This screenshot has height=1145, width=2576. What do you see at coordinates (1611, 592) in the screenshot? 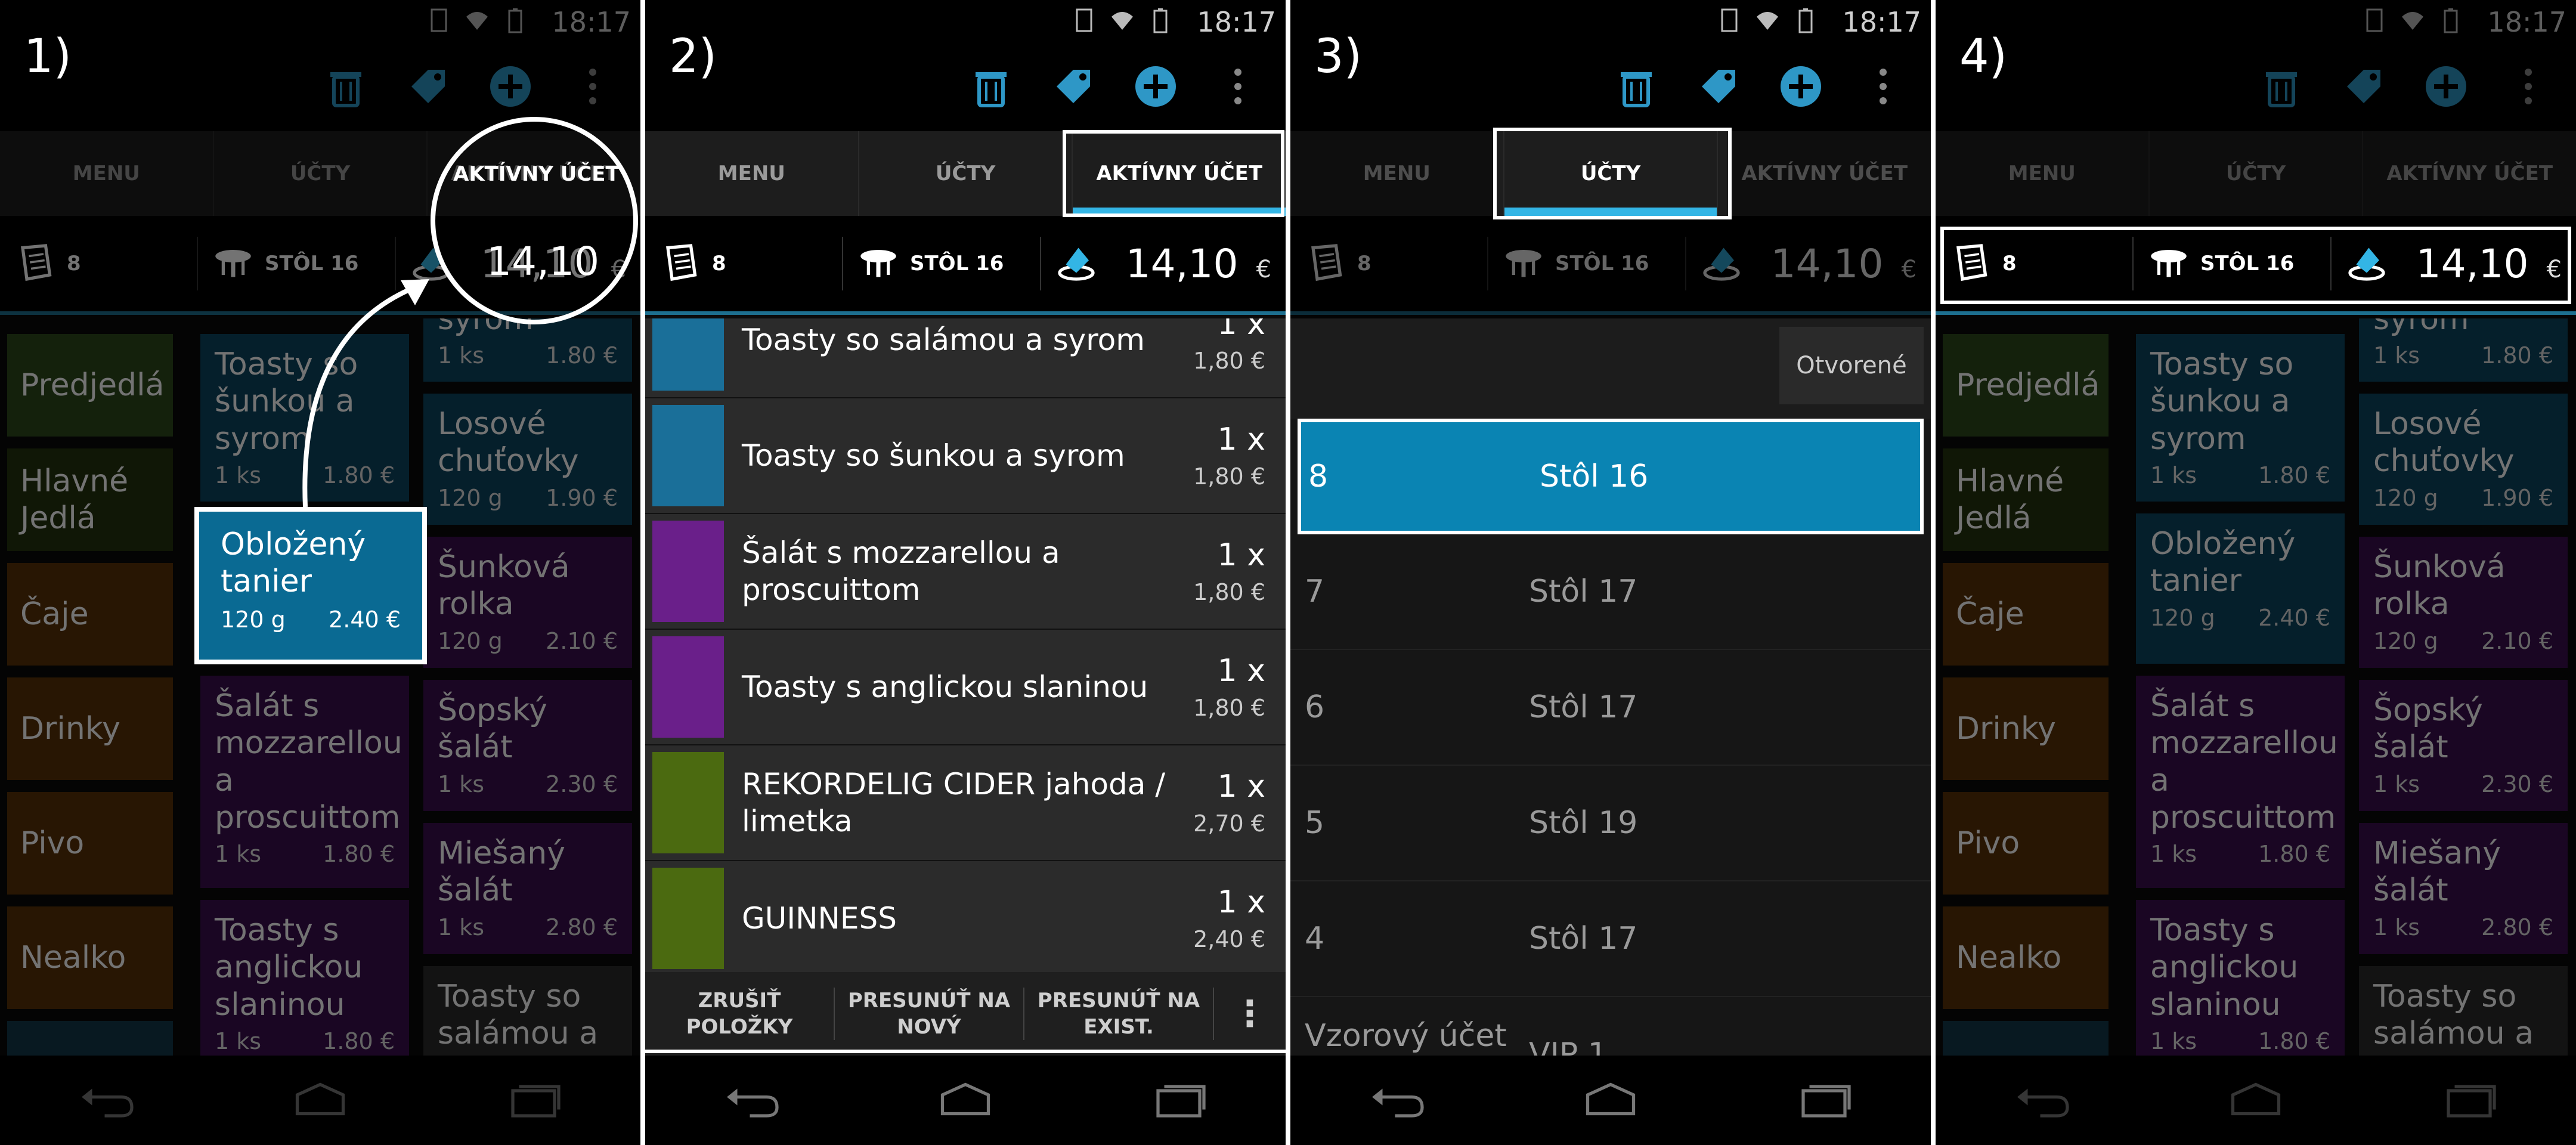
I see `account-row: 7 Stôl 17` at bounding box center [1611, 592].